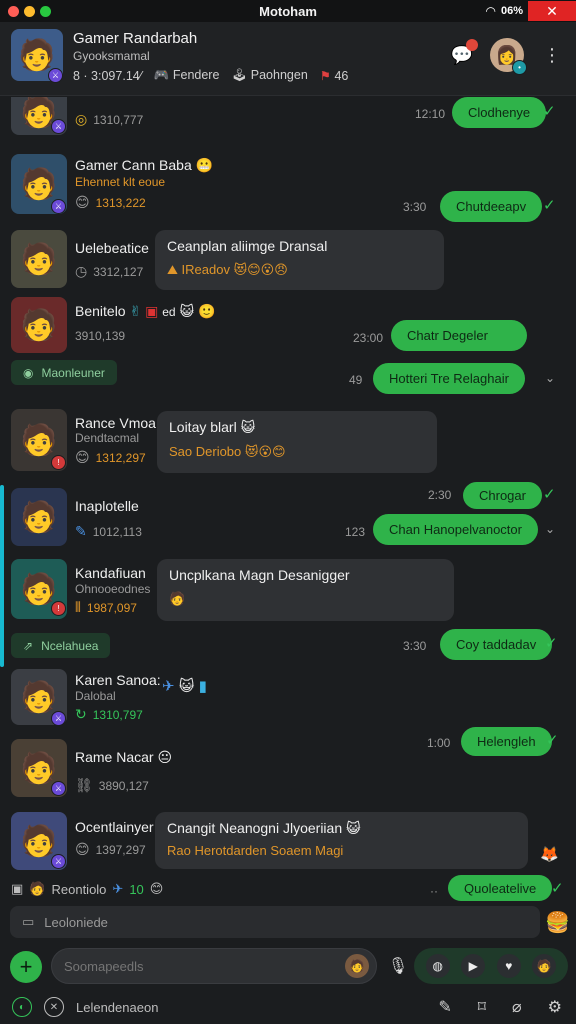 This screenshot has width=576, height=1024. I want to click on chat-name: Uelebeatice, so click(112, 248).